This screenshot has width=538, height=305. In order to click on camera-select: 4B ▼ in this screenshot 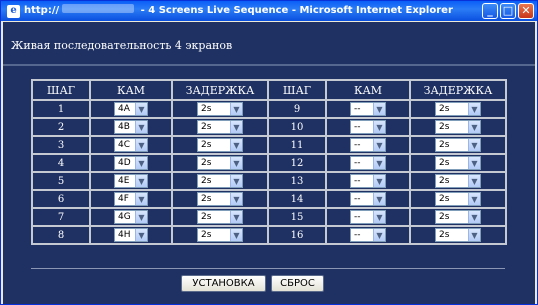, I will do `click(131, 127)`.